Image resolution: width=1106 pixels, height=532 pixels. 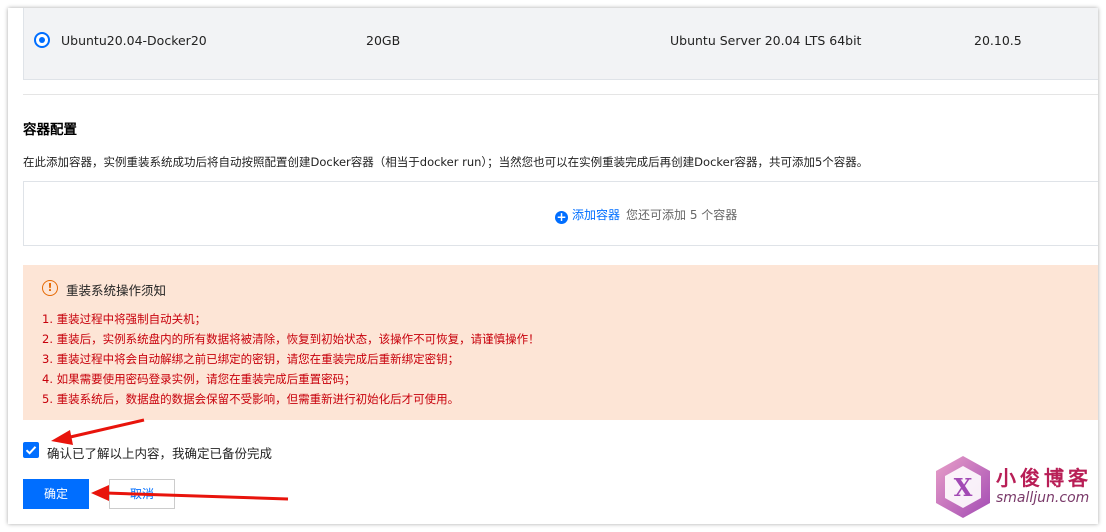 I want to click on add-container-area: + 添加容器 您还可添加 5 个容器, so click(x=646, y=215).